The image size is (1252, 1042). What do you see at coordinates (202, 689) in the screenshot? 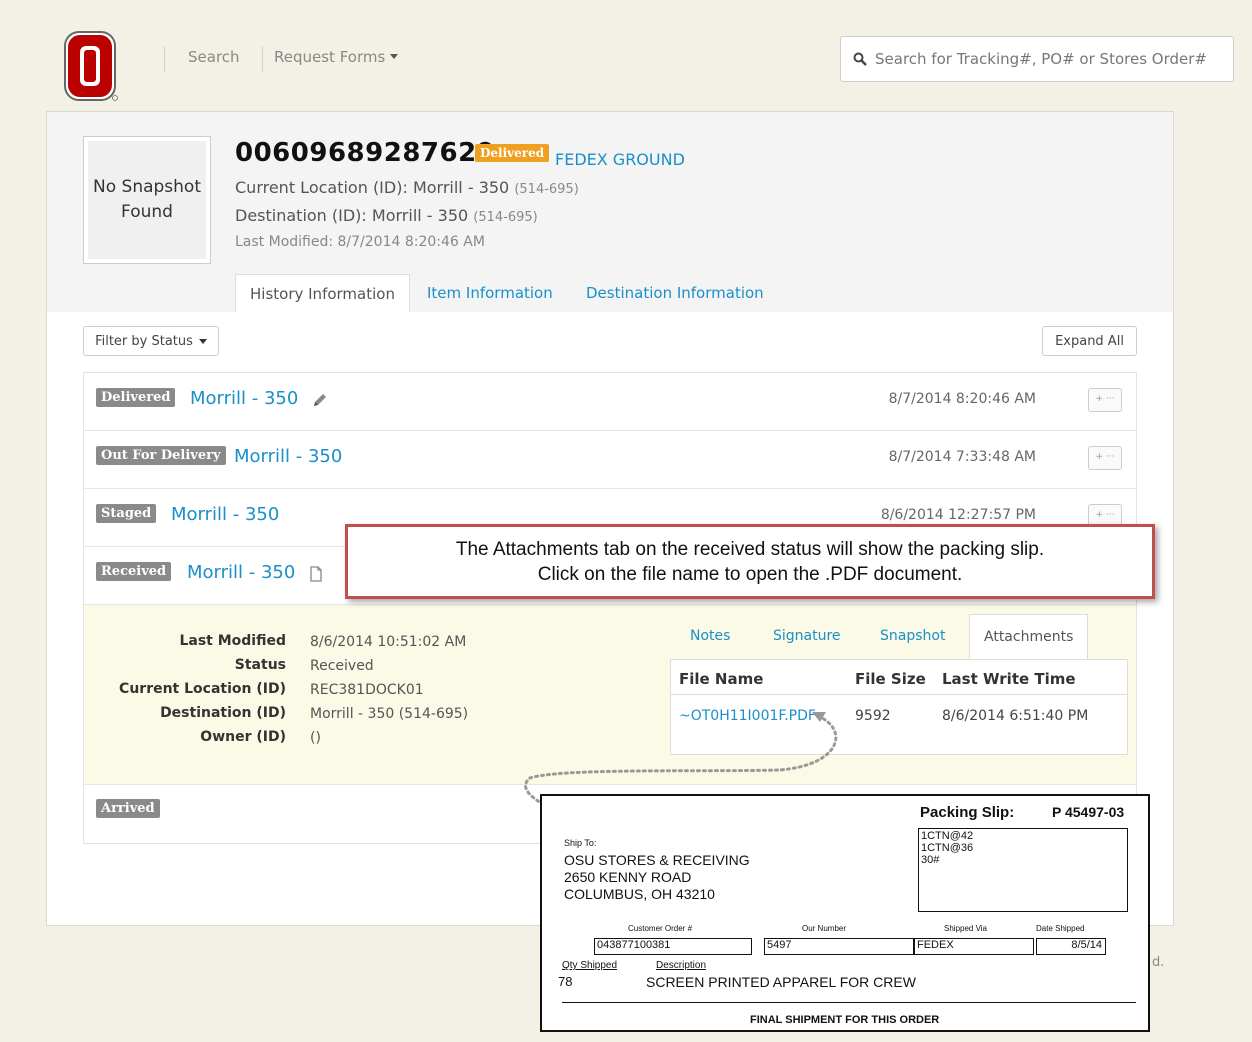
I see `detail-label: Current Location (ID)` at bounding box center [202, 689].